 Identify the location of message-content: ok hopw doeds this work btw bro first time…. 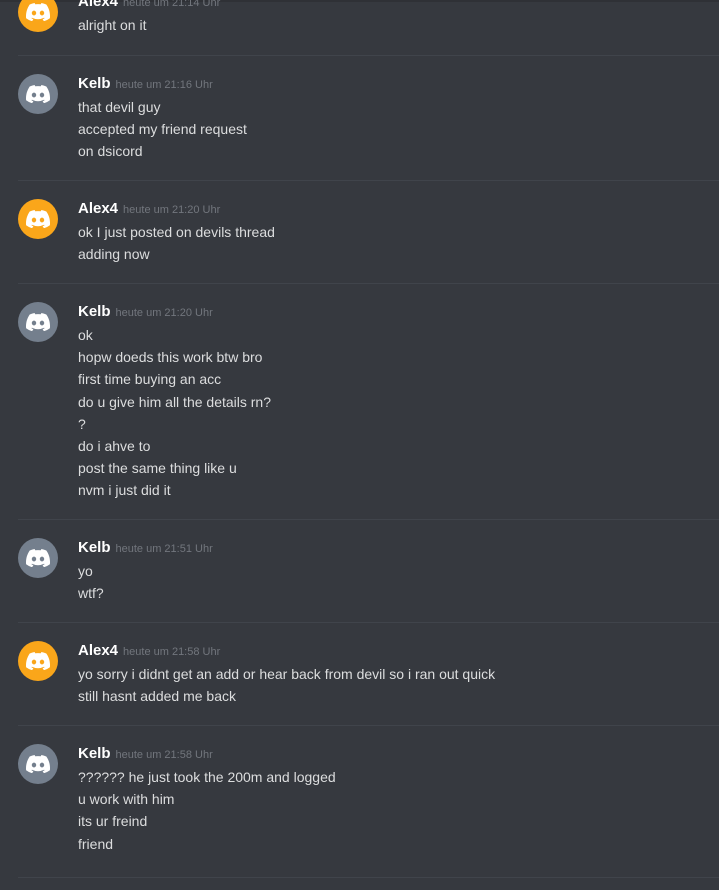
(174, 413).